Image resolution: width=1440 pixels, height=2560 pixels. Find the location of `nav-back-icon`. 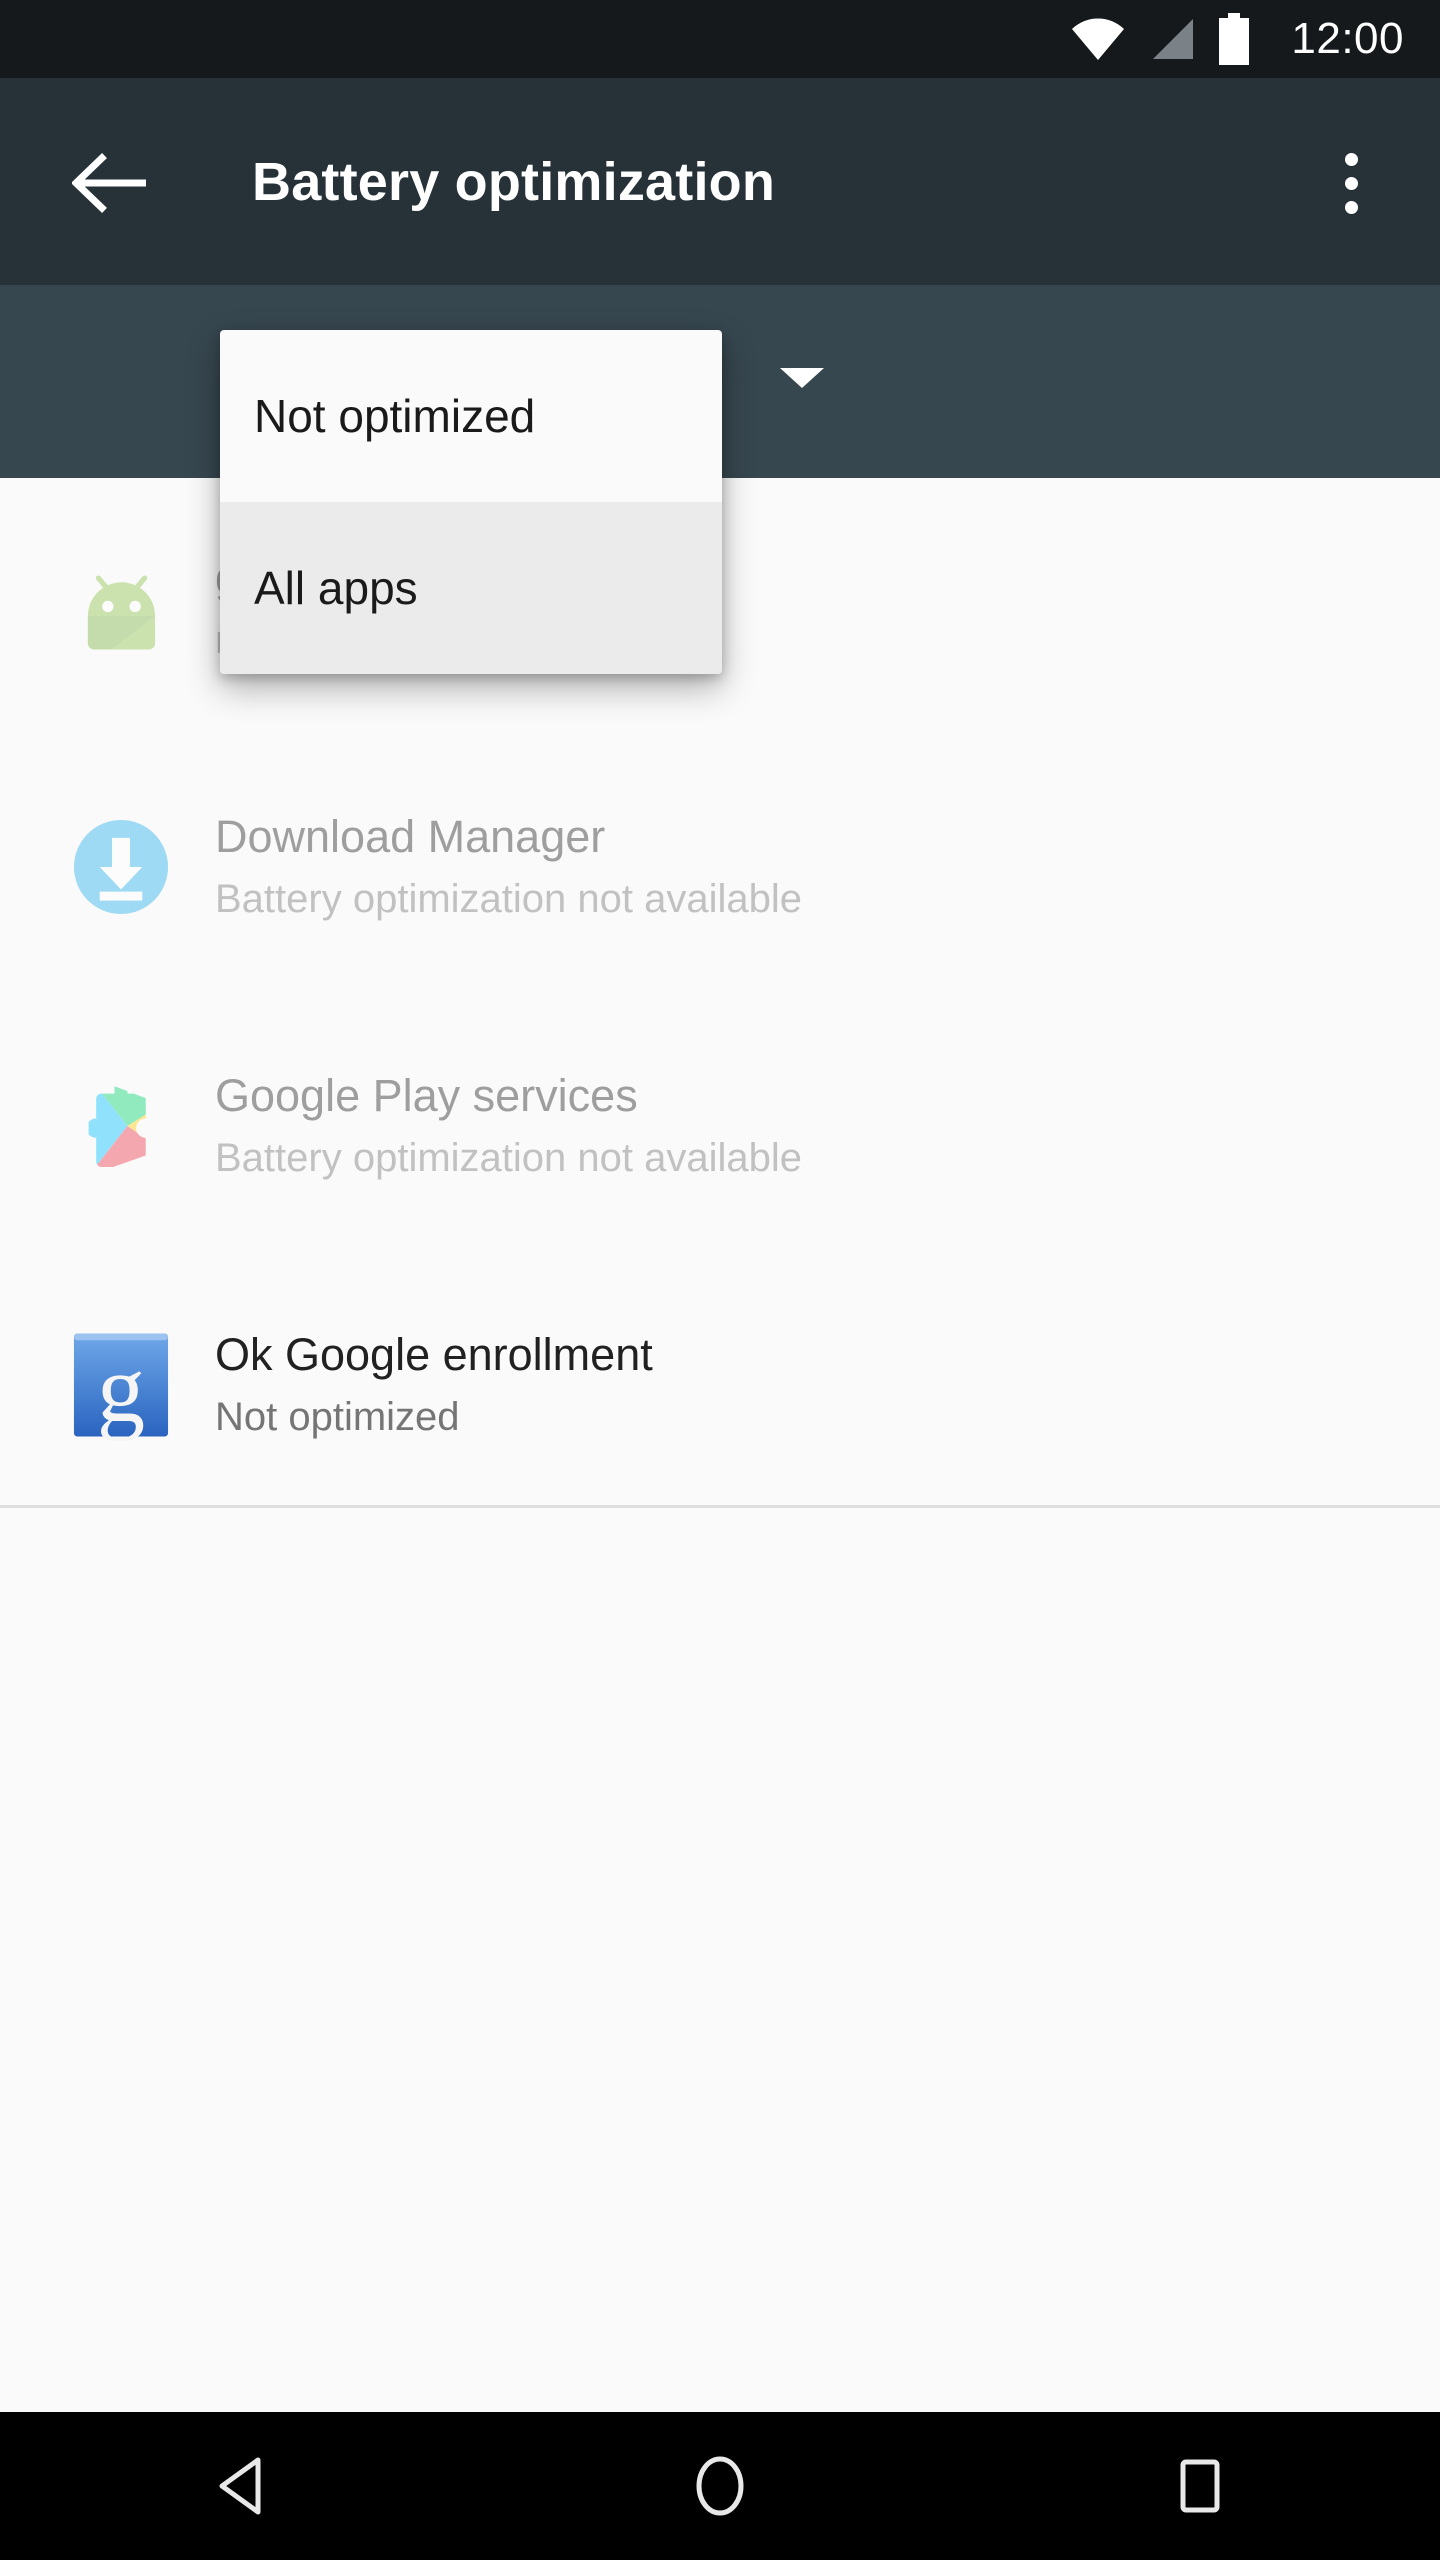

nav-back-icon is located at coordinates (240, 2486).